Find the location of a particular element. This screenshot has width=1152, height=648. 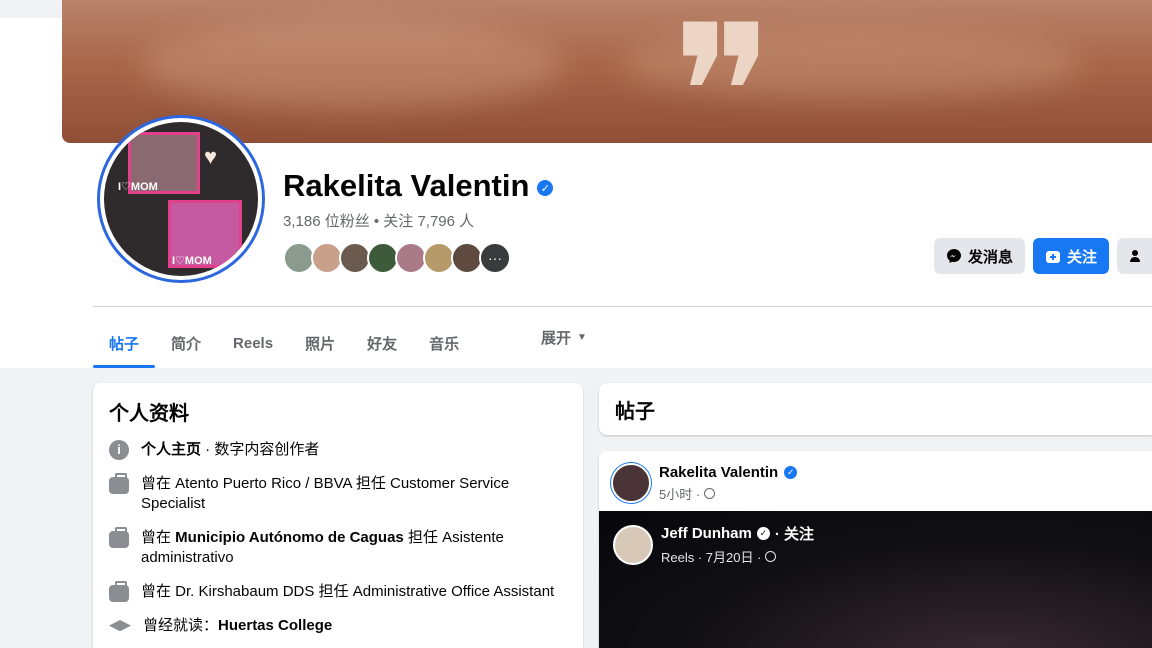

post-author-avatar is located at coordinates (631, 483).